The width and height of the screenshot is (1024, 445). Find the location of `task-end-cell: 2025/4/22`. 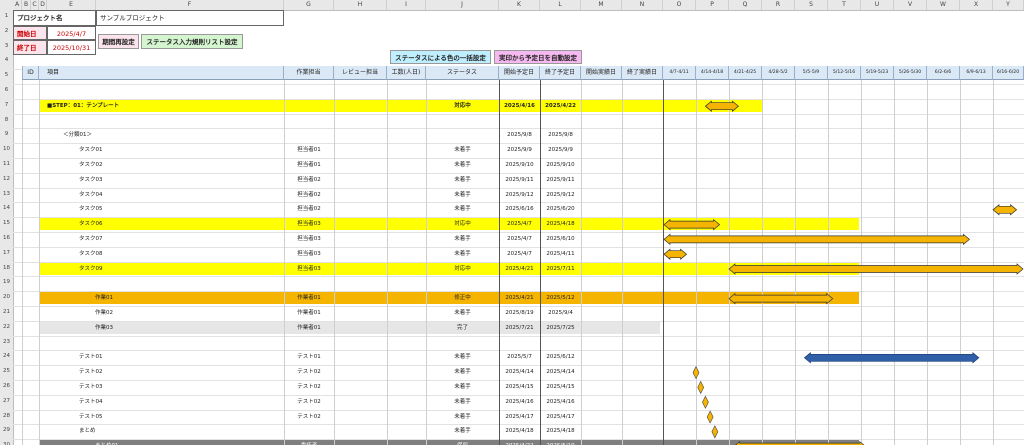

task-end-cell: 2025/4/22 is located at coordinates (560, 106).